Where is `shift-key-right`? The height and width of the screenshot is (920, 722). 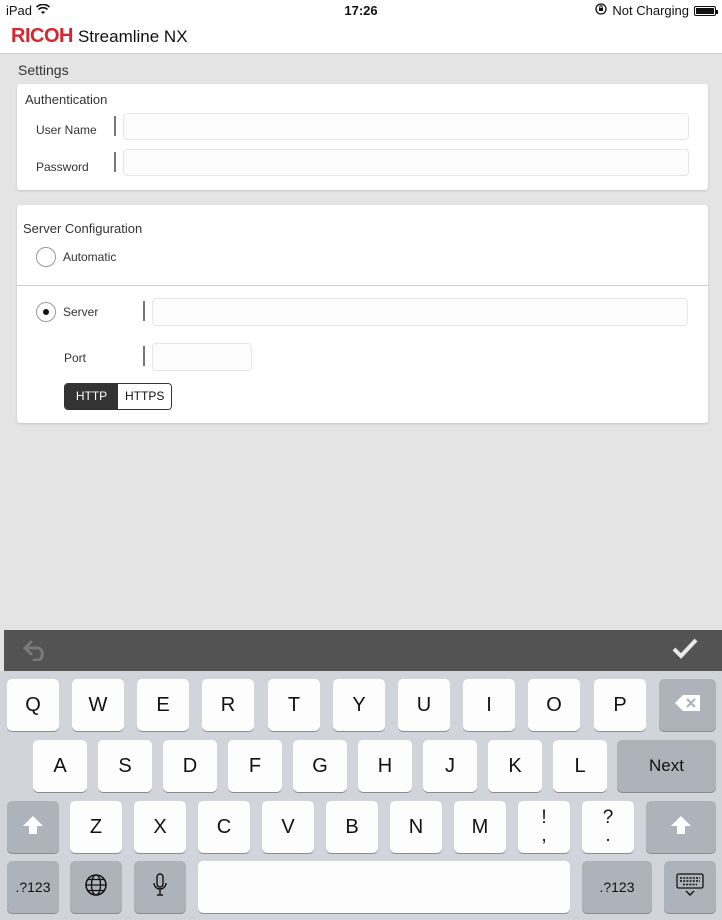 shift-key-right is located at coordinates (681, 827).